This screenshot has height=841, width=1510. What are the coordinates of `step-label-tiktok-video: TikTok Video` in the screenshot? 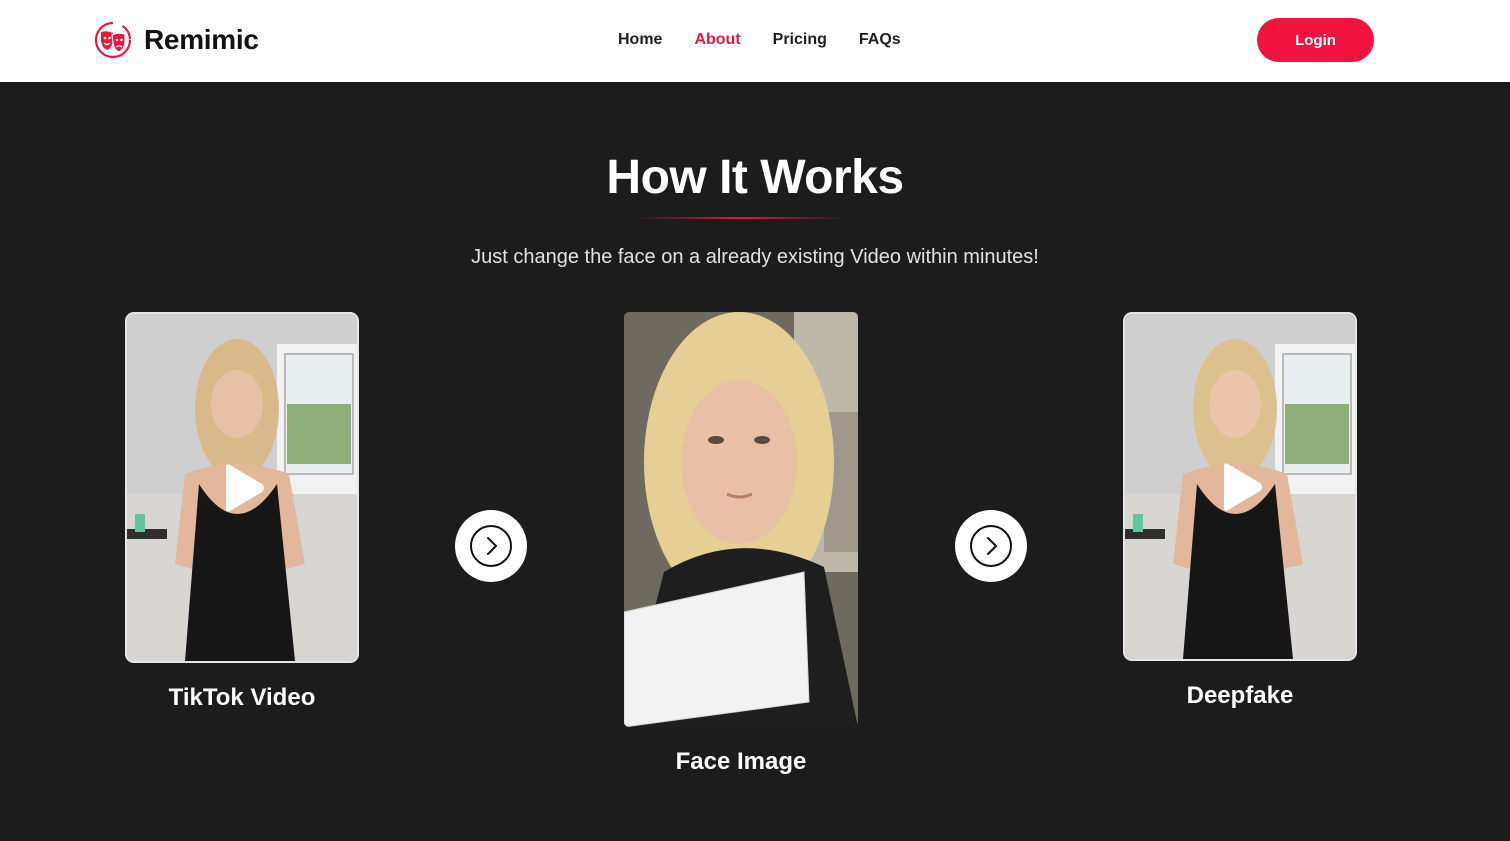 It's located at (242, 697).